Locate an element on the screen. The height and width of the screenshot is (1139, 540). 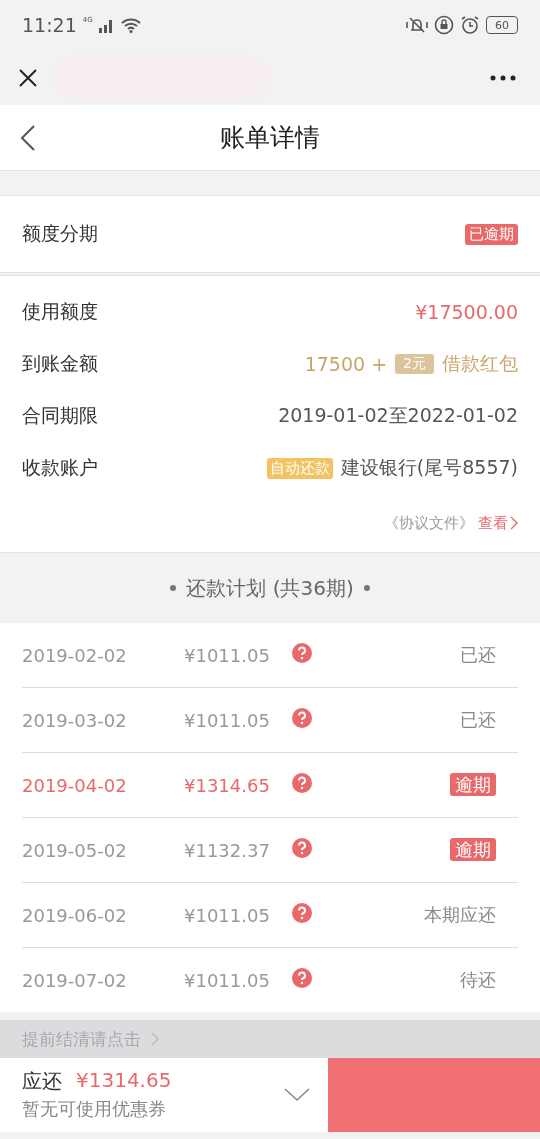
back-button is located at coordinates (28, 138).